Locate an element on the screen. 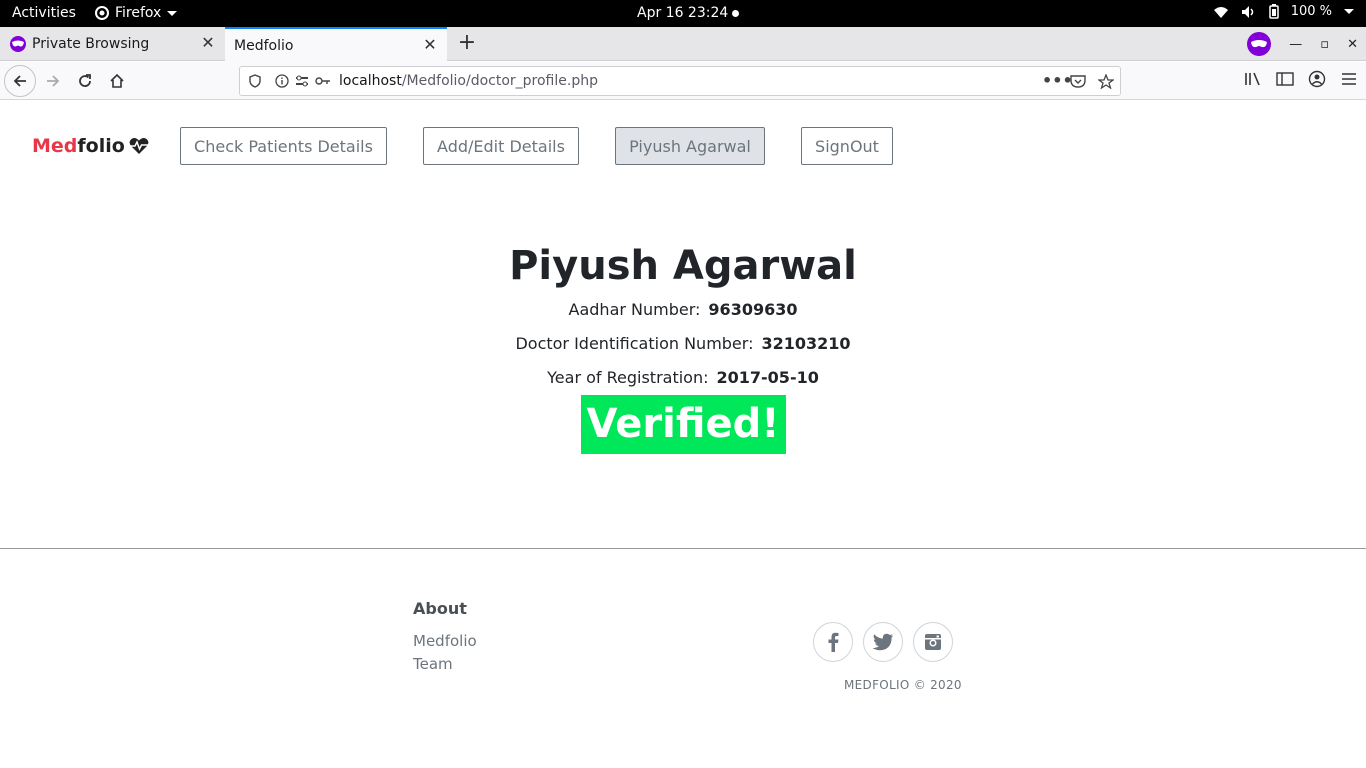  social-links is located at coordinates (883, 642).